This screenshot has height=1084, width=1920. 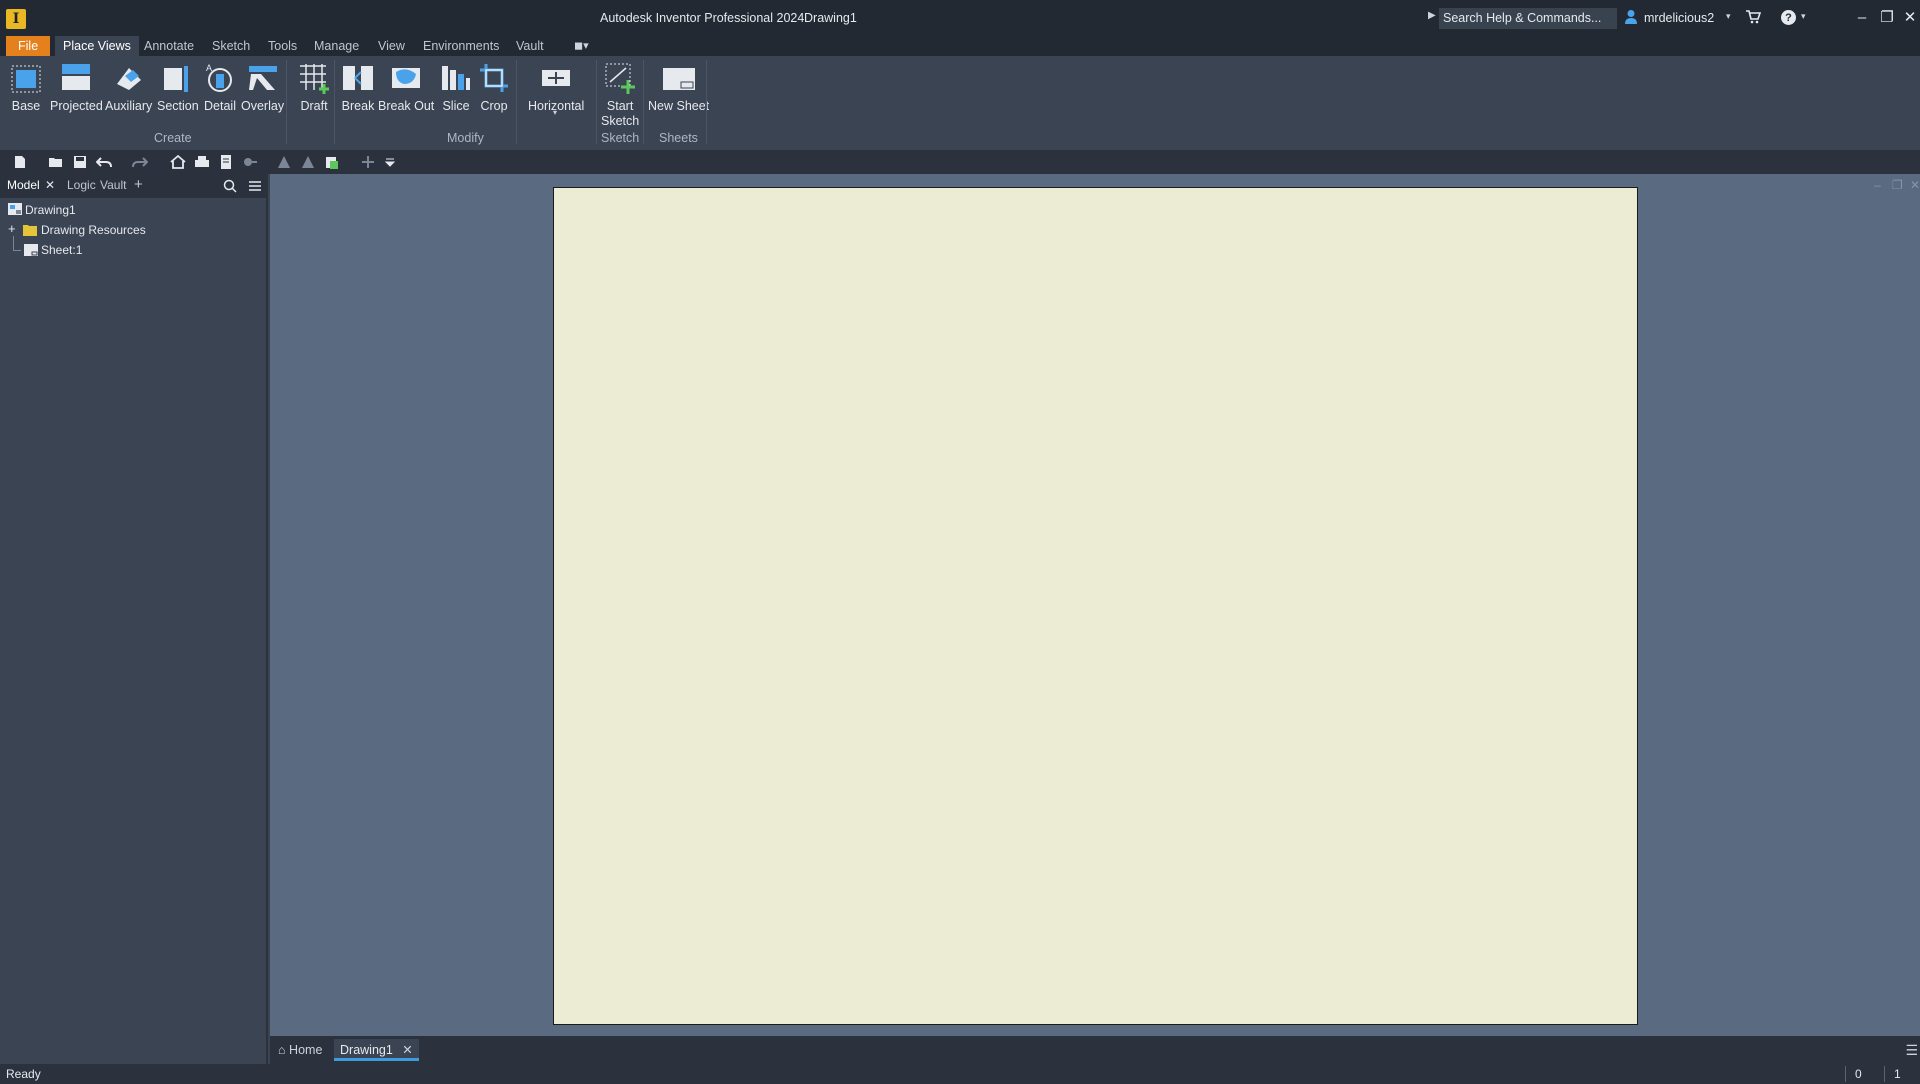 I want to click on browser-tab-vault: Vault, so click(x=113, y=185).